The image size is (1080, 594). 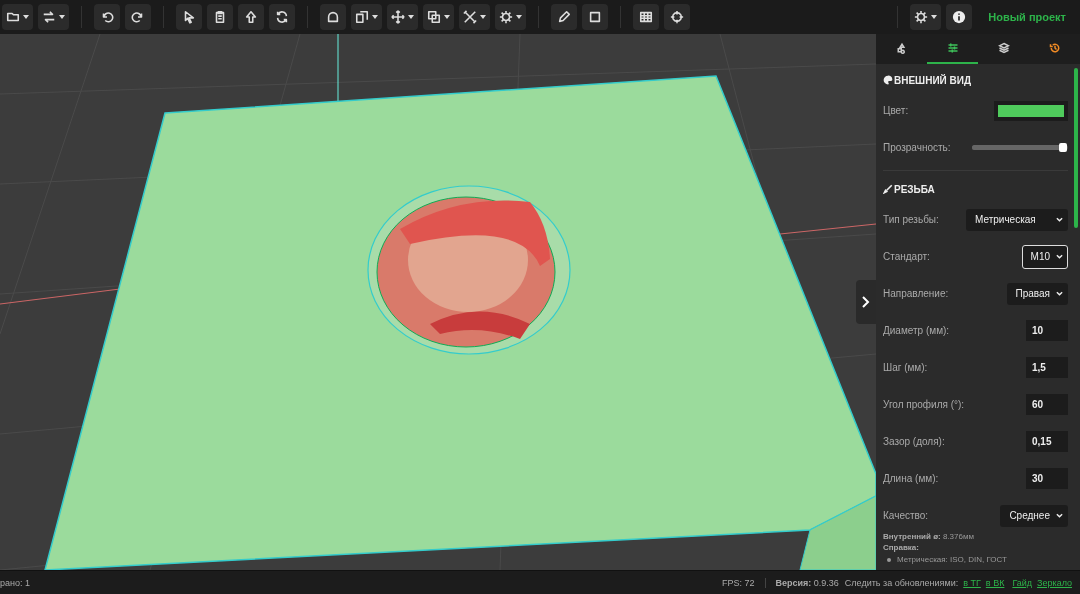 What do you see at coordinates (916, 330) in the screenshot?
I see `field-label: Диаметр (мм):` at bounding box center [916, 330].